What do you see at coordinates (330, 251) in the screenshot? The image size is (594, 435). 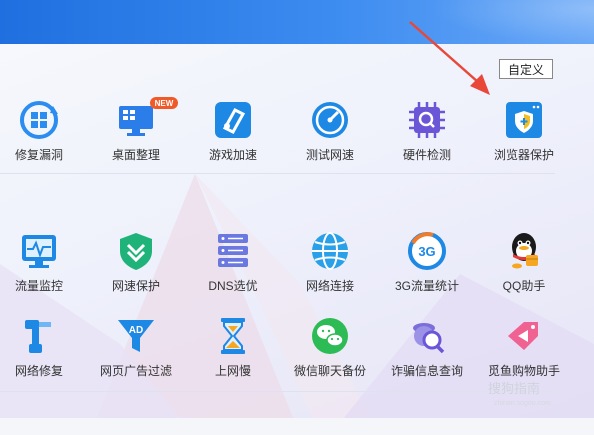 I see `network-connection-icon` at bounding box center [330, 251].